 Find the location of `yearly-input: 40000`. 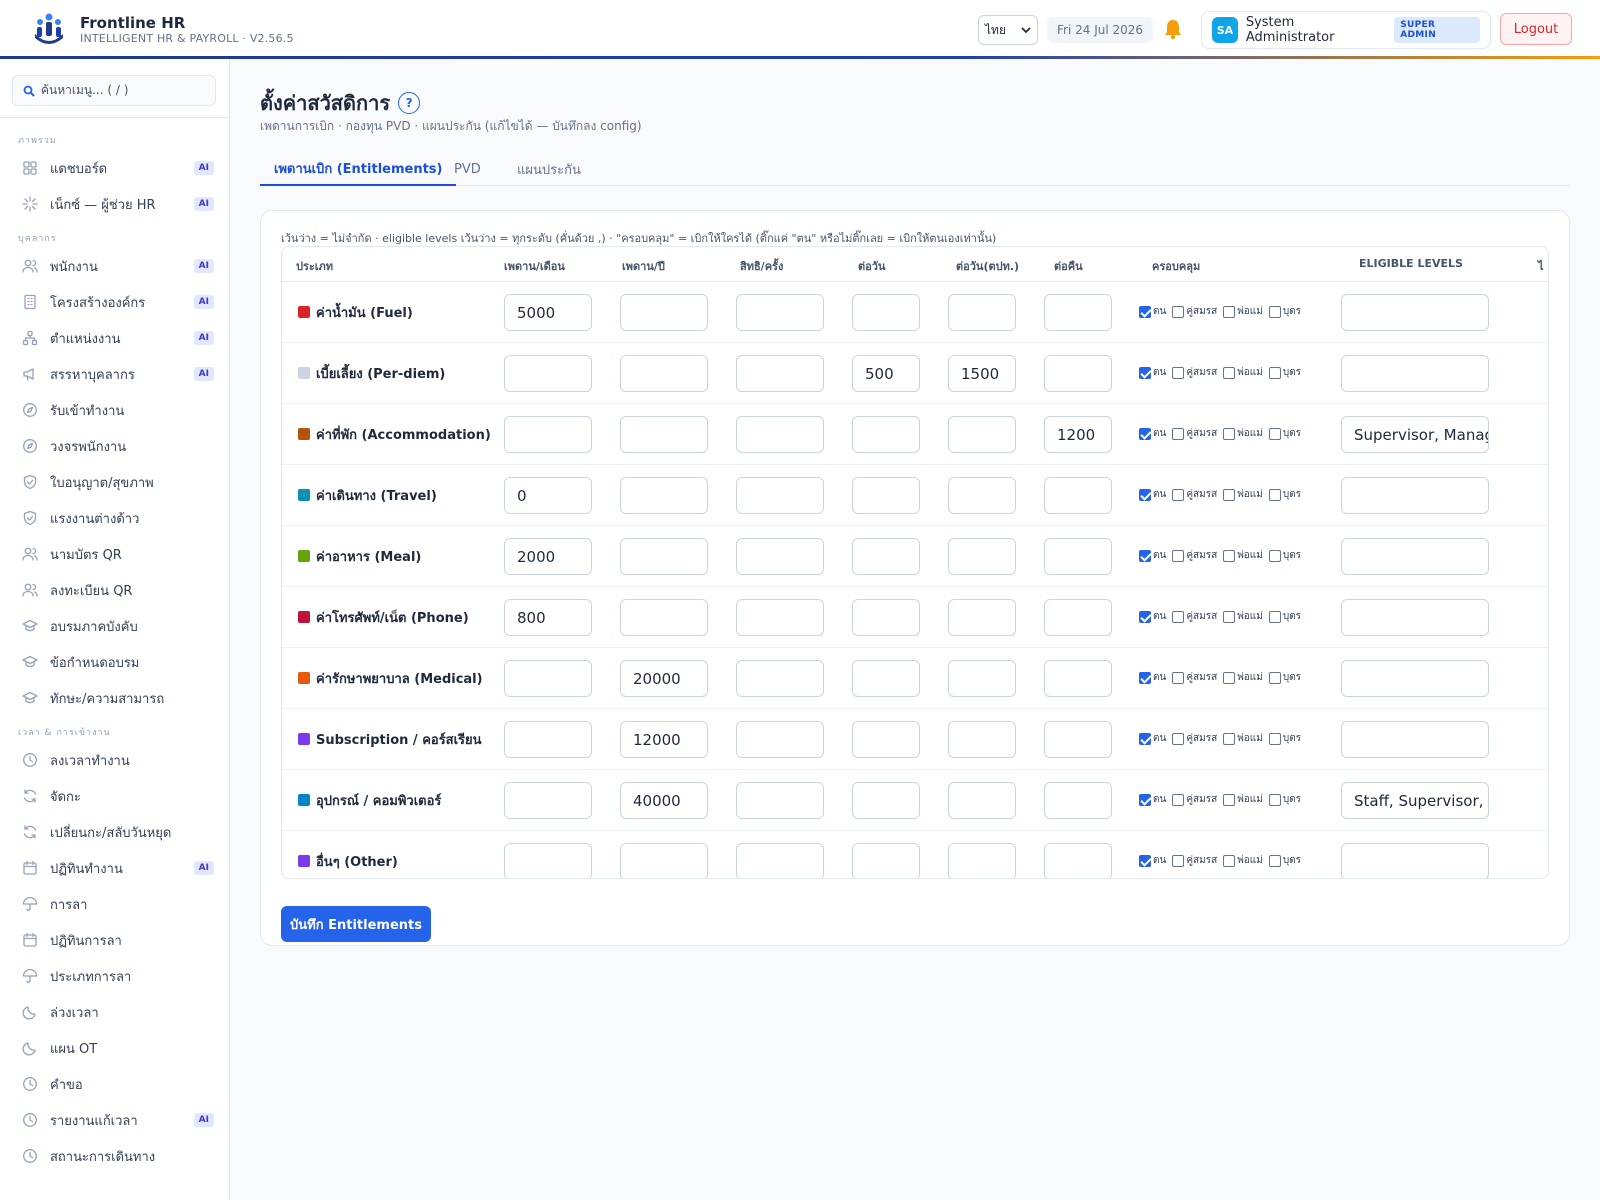

yearly-input: 40000 is located at coordinates (664, 800).